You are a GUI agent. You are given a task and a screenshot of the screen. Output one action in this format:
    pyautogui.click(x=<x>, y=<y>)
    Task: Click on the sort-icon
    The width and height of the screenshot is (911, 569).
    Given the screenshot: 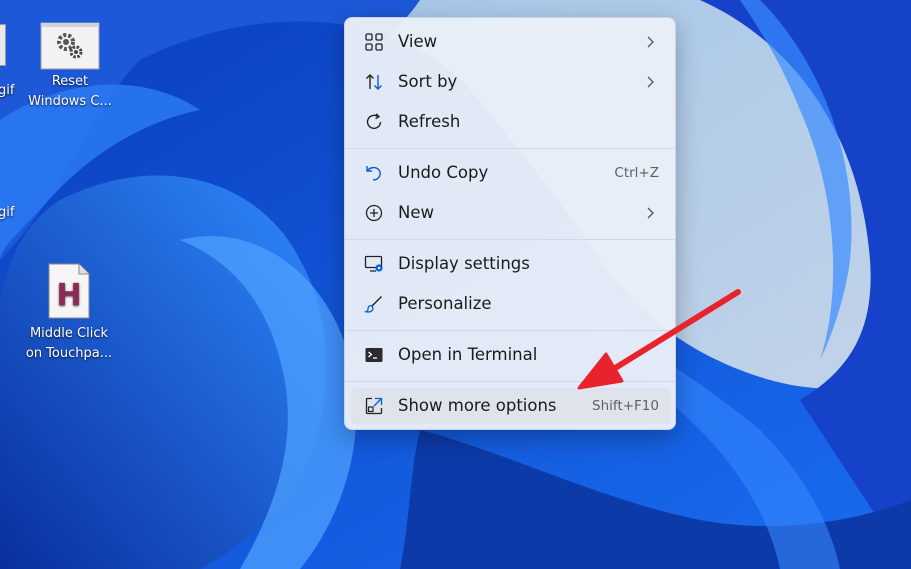 What is the action you would take?
    pyautogui.click(x=374, y=82)
    